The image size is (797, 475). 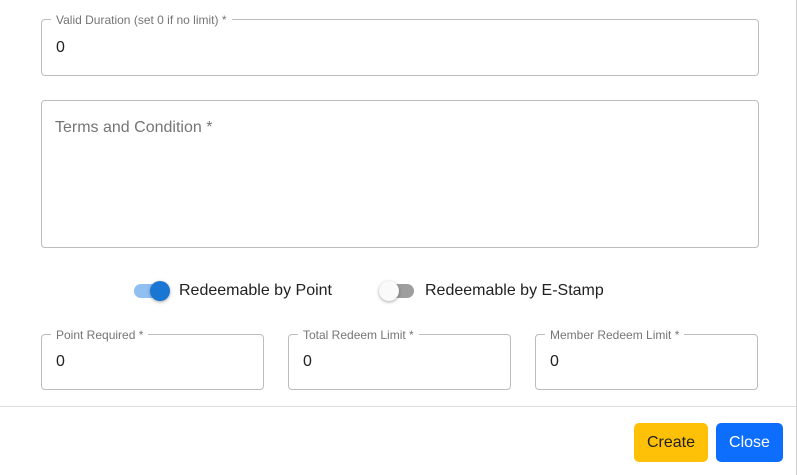 I want to click on point-required-value: 0, so click(x=60, y=361).